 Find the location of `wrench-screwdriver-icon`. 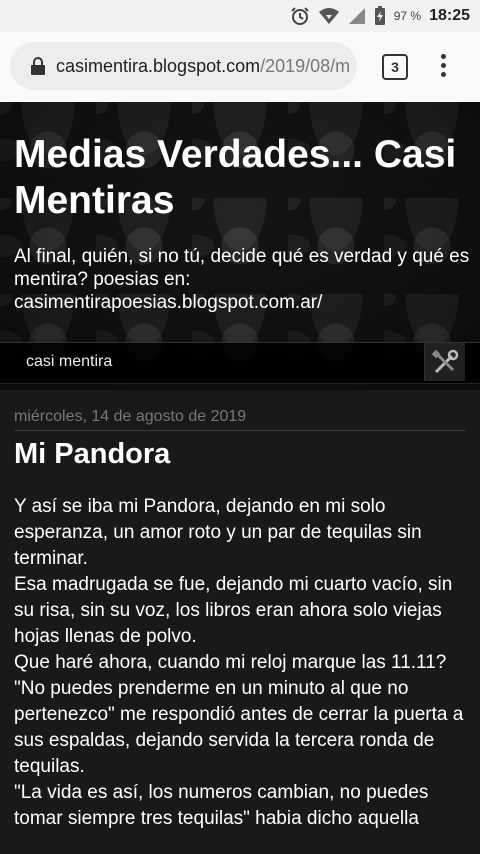

wrench-screwdriver-icon is located at coordinates (444, 362).